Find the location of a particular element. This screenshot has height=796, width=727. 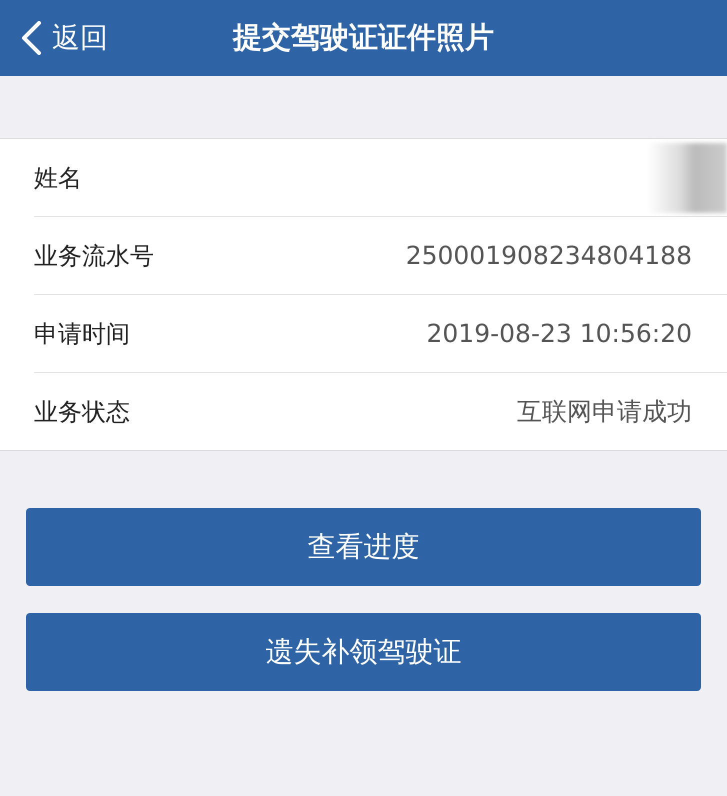

page-title: 提交驾驶证证件照片 is located at coordinates (363, 37).